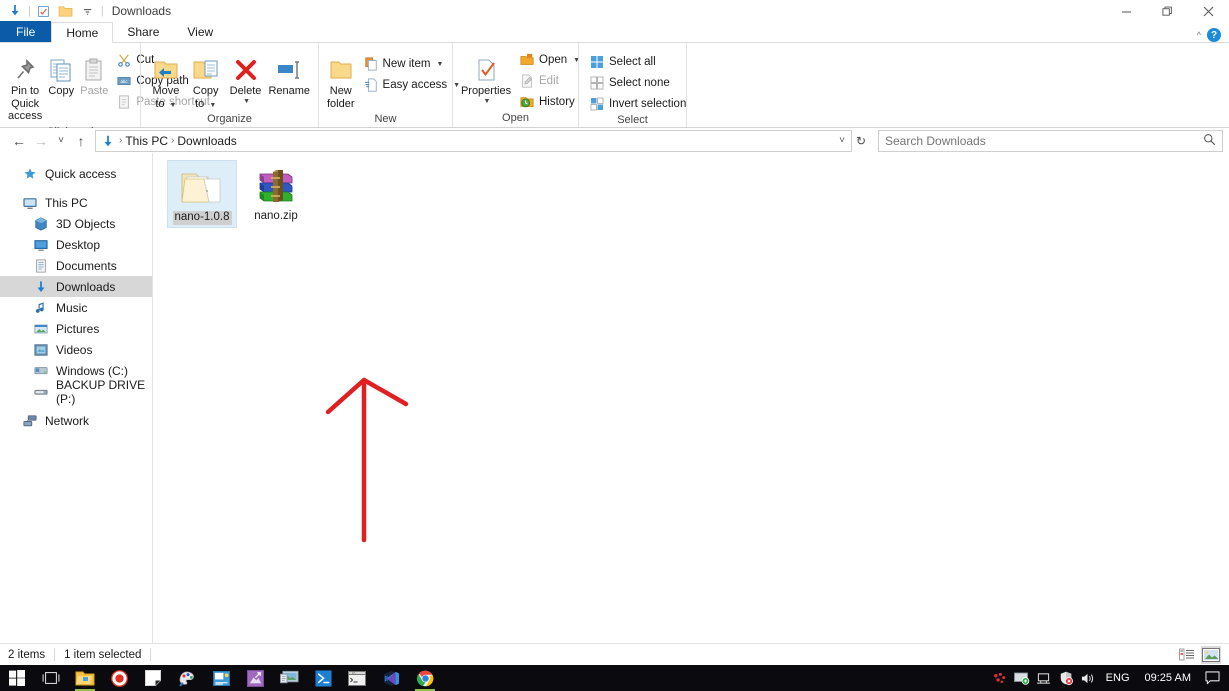 The image size is (1229, 691). What do you see at coordinates (76, 244) in the screenshot?
I see `sidebar-item-desktop: Desktop` at bounding box center [76, 244].